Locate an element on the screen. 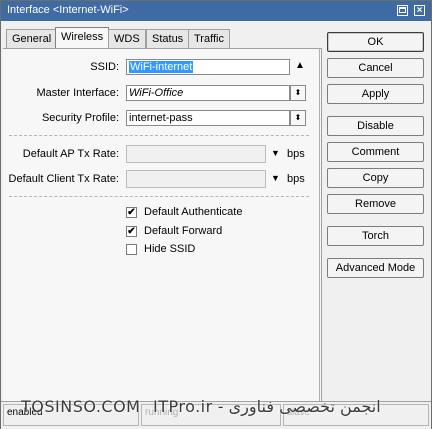  default-authenticate-label: Default Authenticate is located at coordinates (193, 212).